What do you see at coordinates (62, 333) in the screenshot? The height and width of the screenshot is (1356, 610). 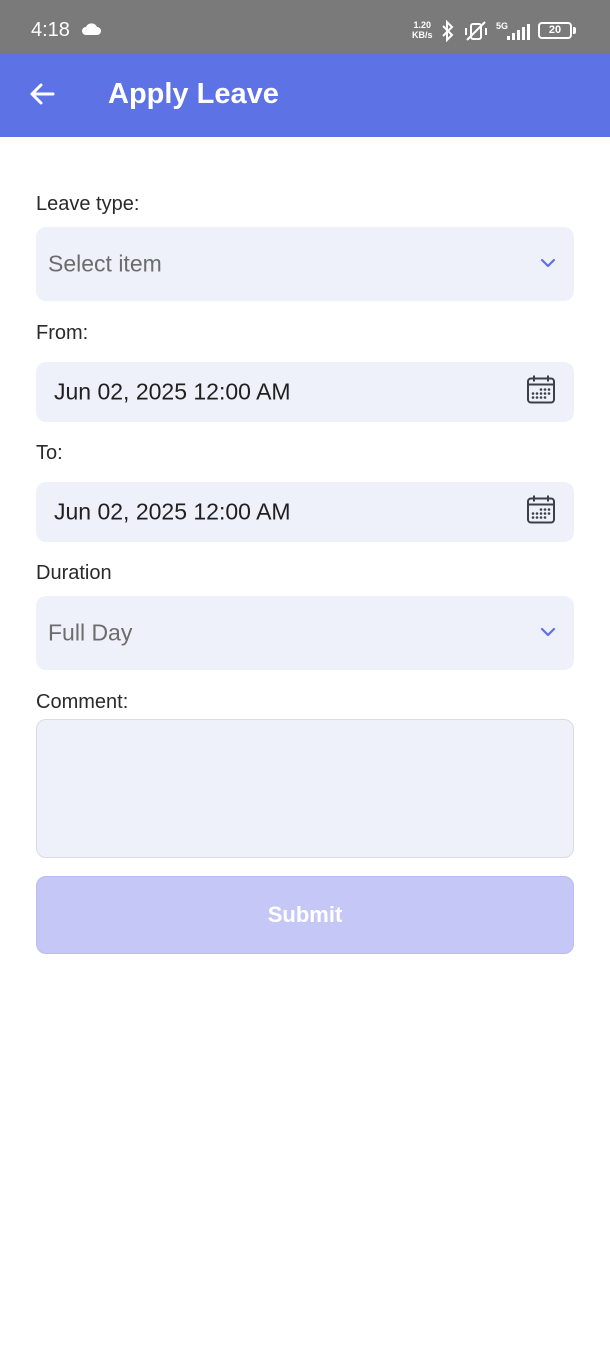 I see `from-label: From:` at bounding box center [62, 333].